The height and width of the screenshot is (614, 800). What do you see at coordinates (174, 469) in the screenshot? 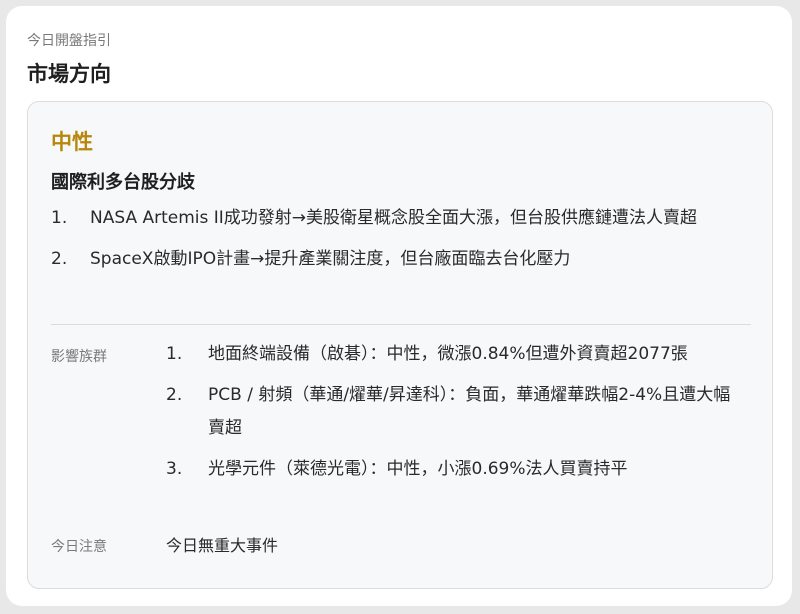
I see `impact-item-number: 3.` at bounding box center [174, 469].